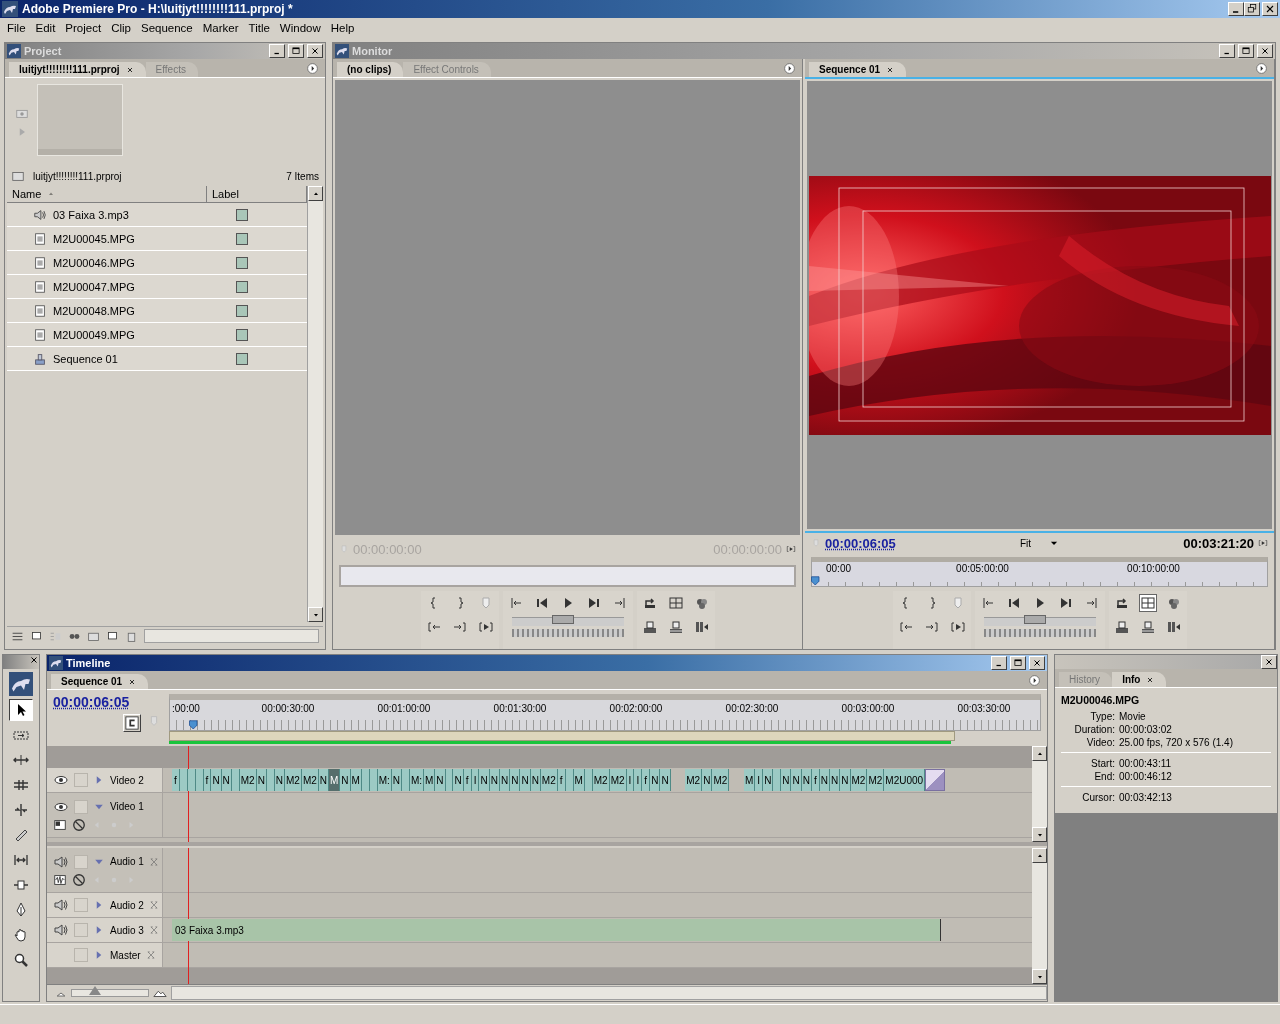 The height and width of the screenshot is (1024, 1280). Describe the element at coordinates (1147, 603) in the screenshot. I see `safe-margins-button` at that location.